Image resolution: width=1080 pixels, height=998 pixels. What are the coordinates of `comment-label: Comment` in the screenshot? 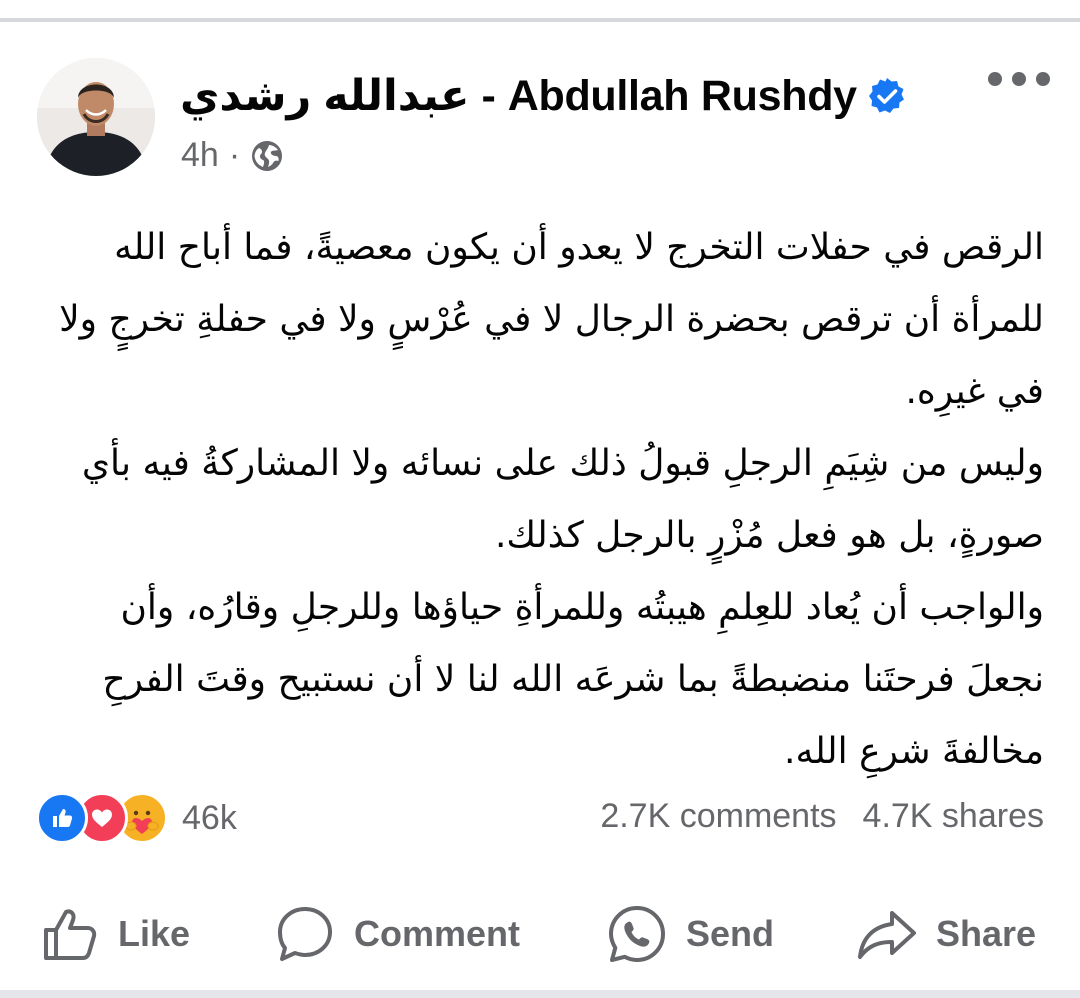 It's located at (437, 933).